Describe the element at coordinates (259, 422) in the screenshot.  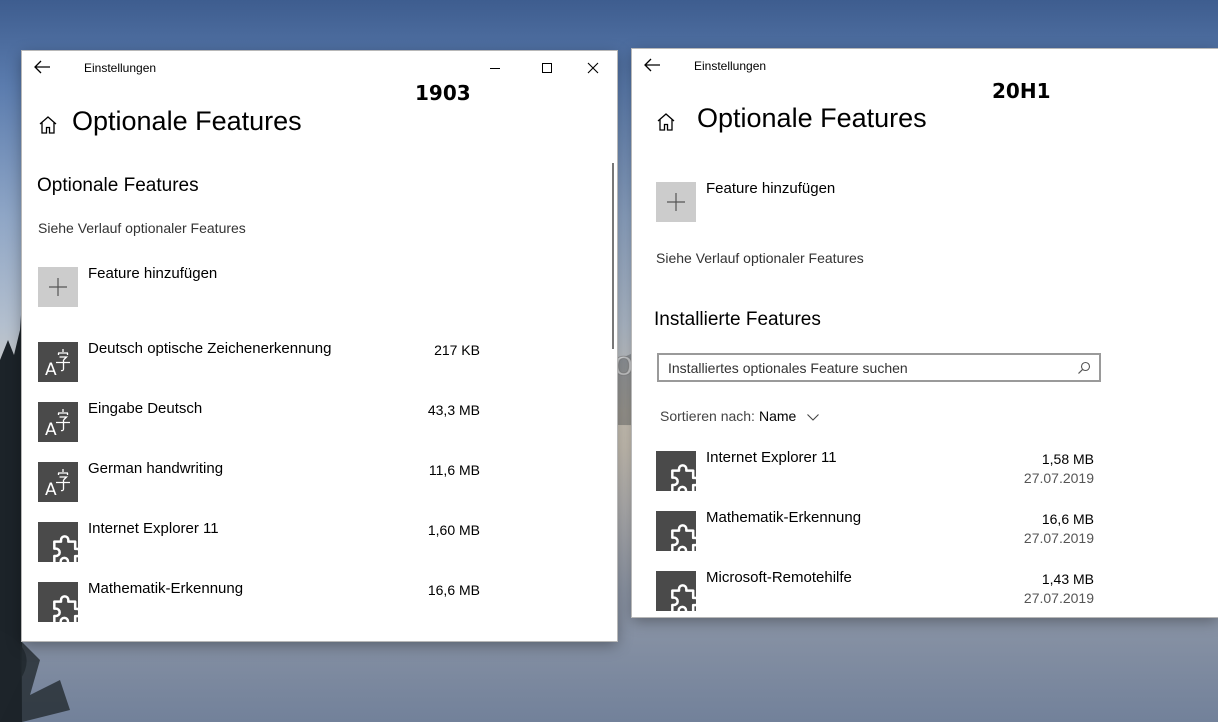
I see `feature-item: Eingabe Deutsch 43,3 MB` at that location.